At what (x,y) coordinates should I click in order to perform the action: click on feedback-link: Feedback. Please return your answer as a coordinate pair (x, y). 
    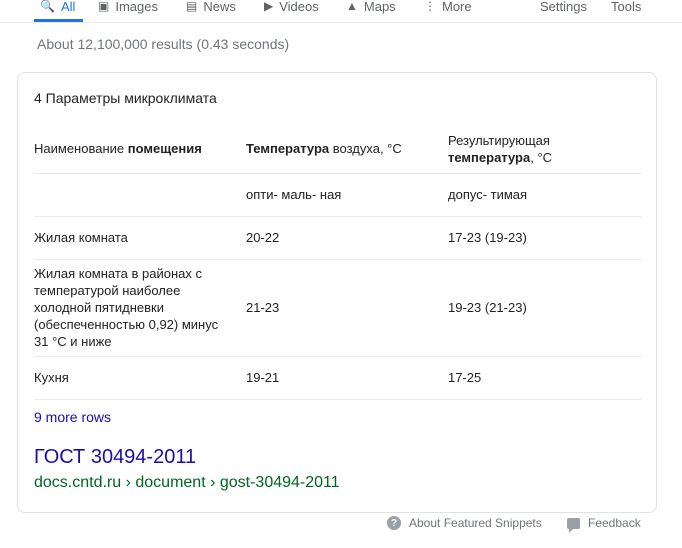
    Looking at the image, I should click on (604, 524).